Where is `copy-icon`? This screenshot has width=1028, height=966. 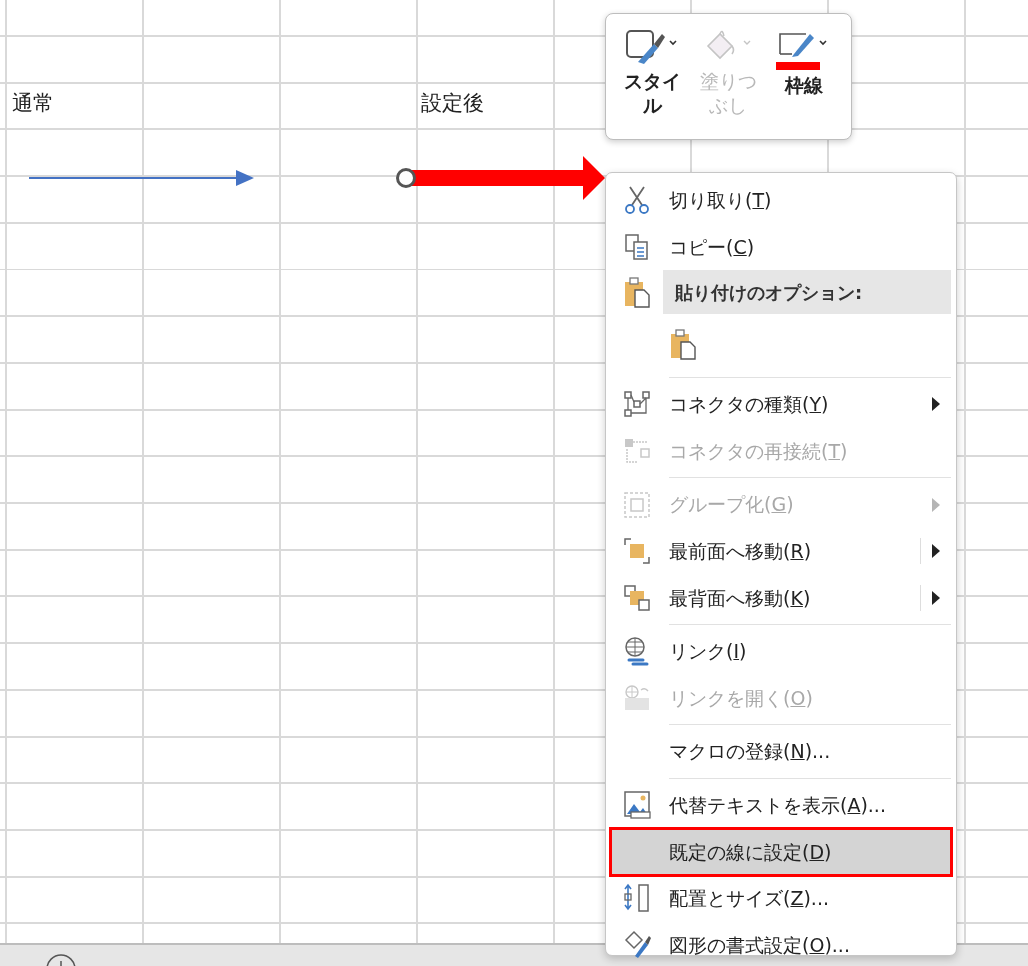 copy-icon is located at coordinates (637, 246).